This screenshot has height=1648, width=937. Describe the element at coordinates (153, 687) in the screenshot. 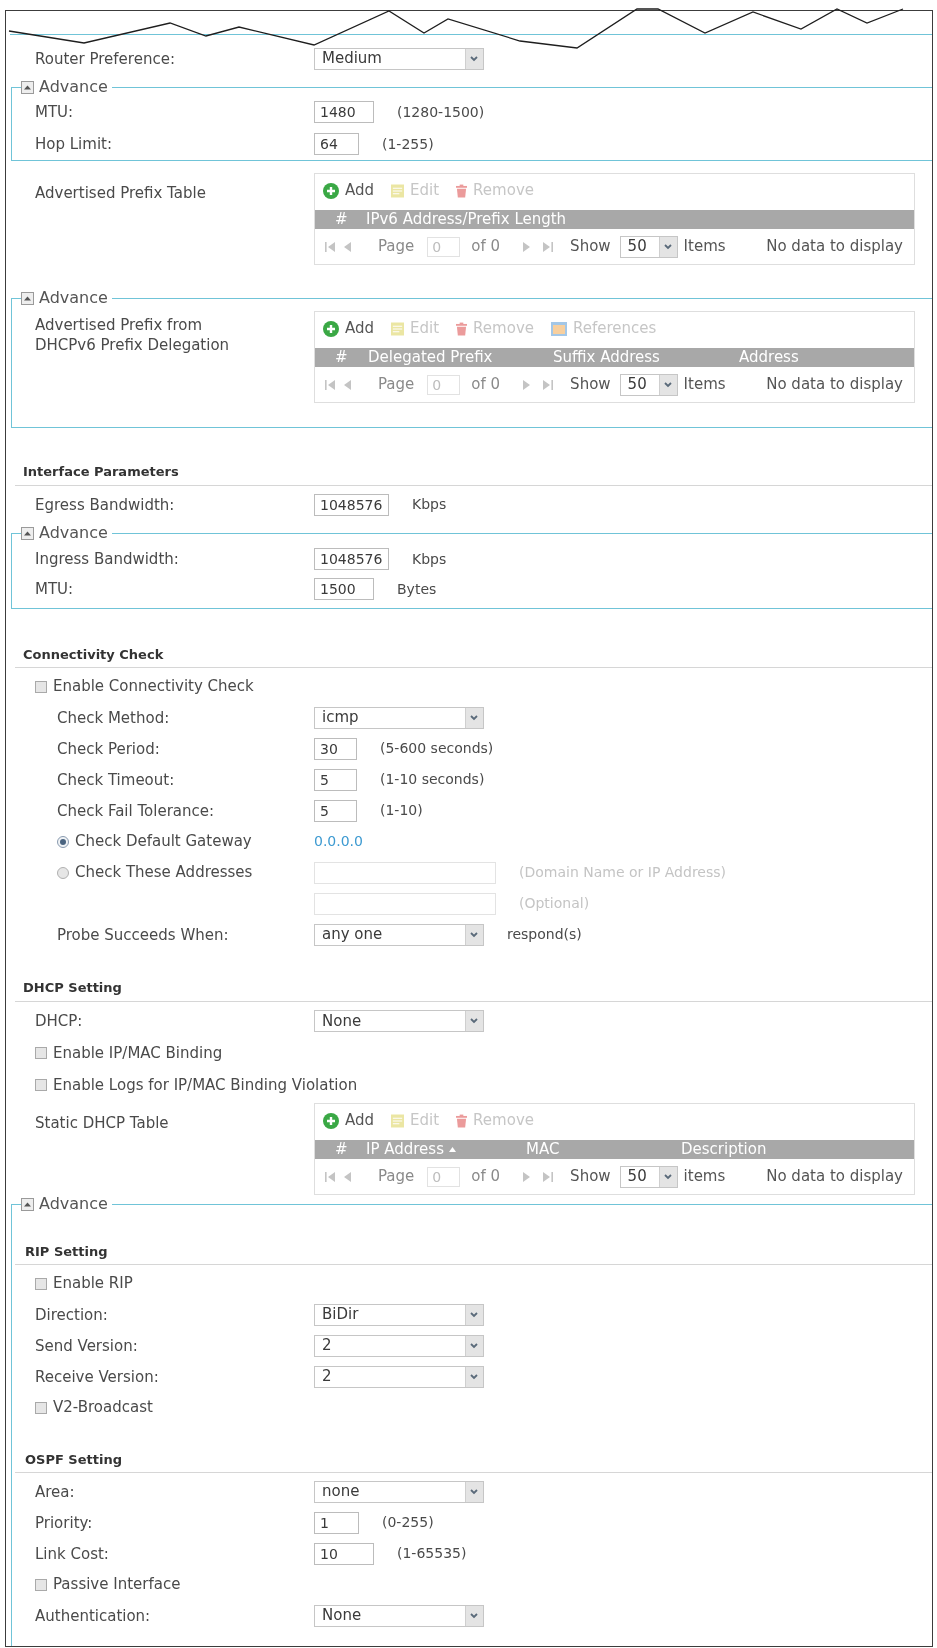

I see `checkbox-label: Enable Connectivity Check` at that location.